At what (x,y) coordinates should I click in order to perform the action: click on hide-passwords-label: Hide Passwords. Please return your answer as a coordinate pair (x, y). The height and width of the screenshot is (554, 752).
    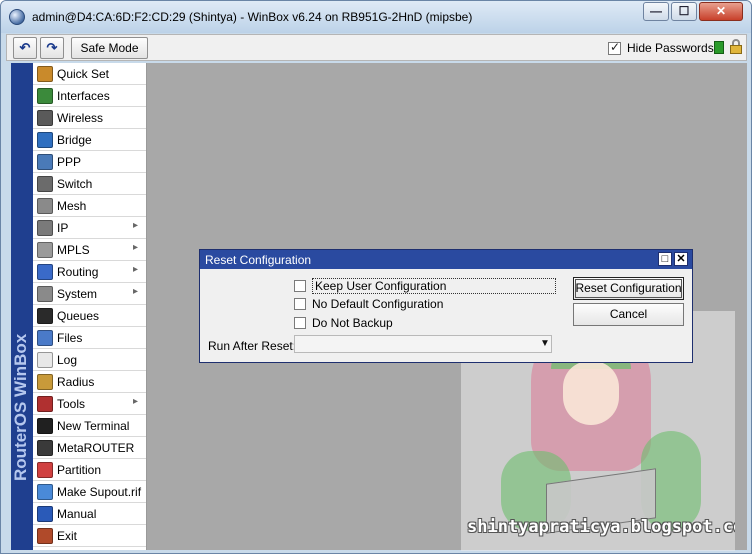
    Looking at the image, I should click on (670, 48).